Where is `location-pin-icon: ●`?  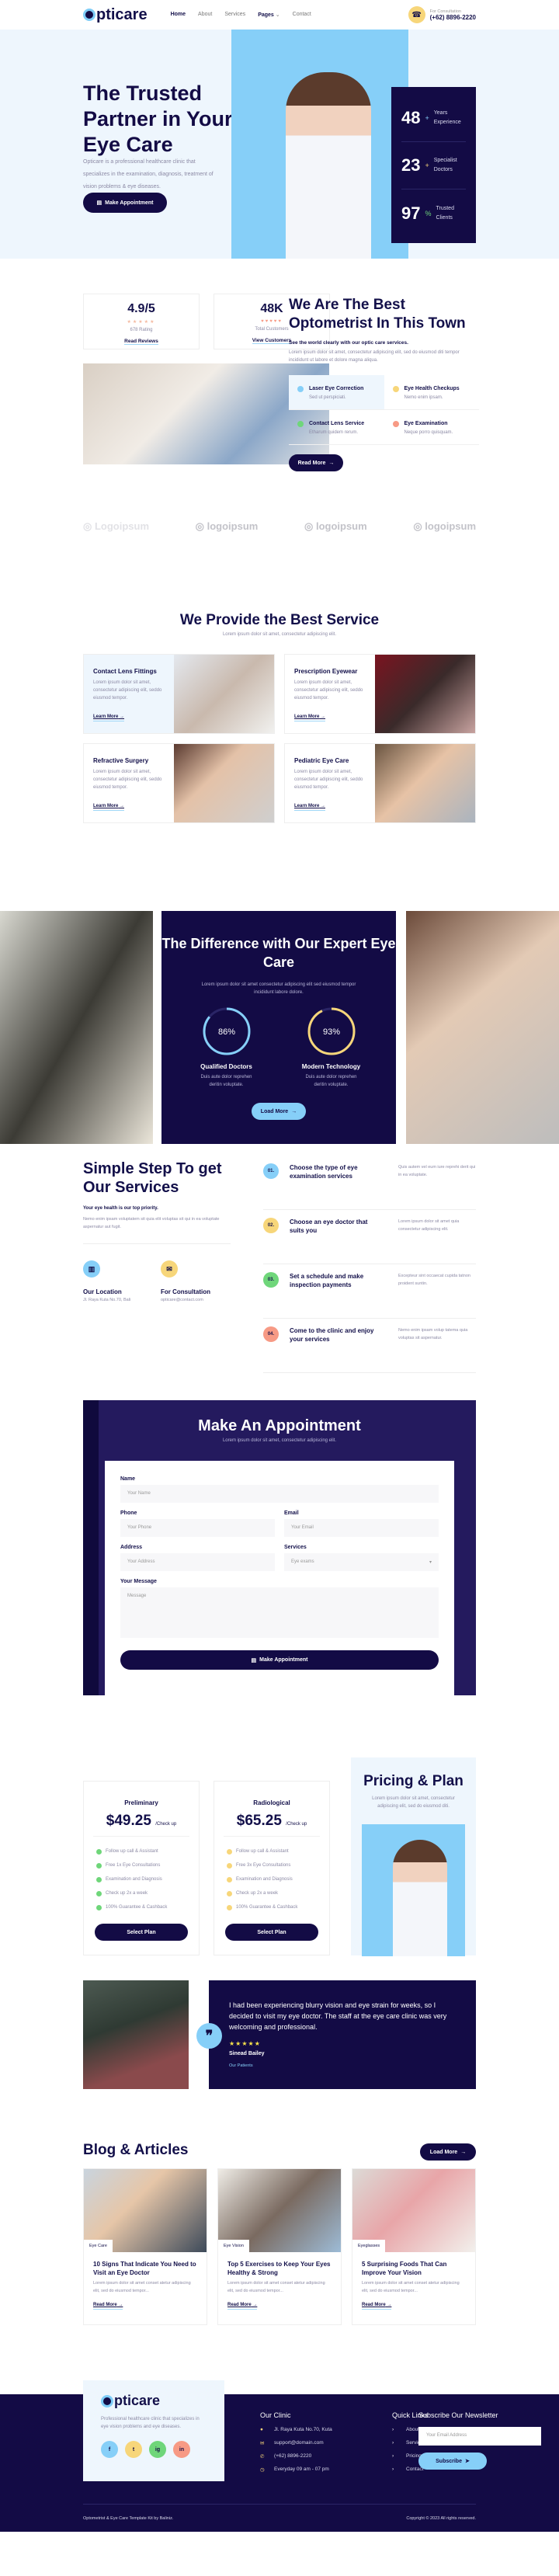
location-pin-icon: ● is located at coordinates (261, 2429).